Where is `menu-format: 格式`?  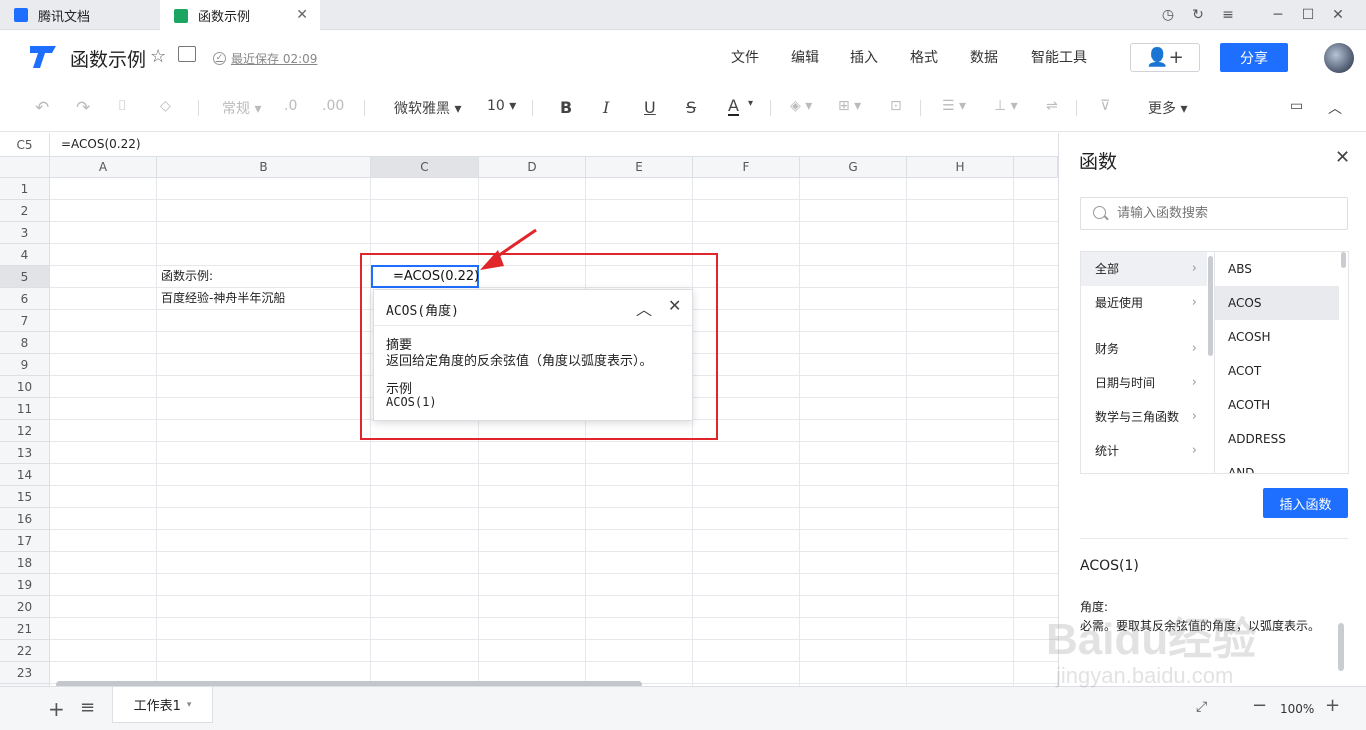 menu-format: 格式 is located at coordinates (924, 57).